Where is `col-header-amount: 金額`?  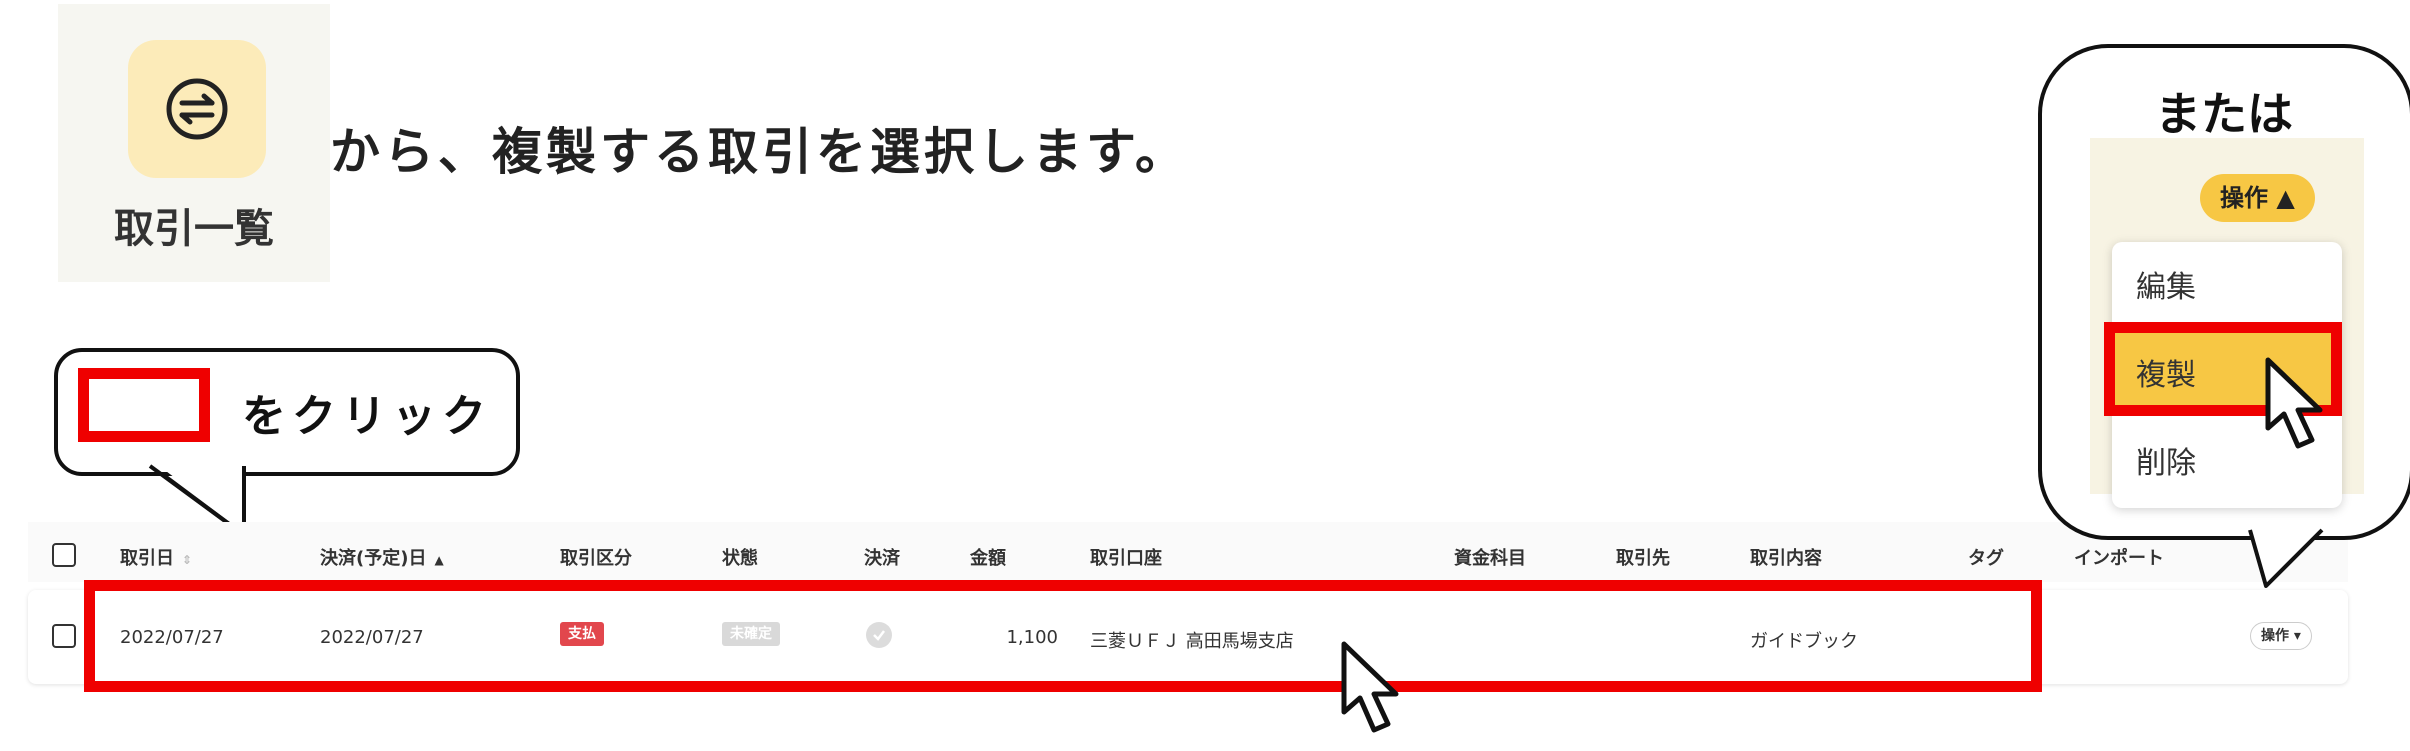 col-header-amount: 金額 is located at coordinates (988, 558).